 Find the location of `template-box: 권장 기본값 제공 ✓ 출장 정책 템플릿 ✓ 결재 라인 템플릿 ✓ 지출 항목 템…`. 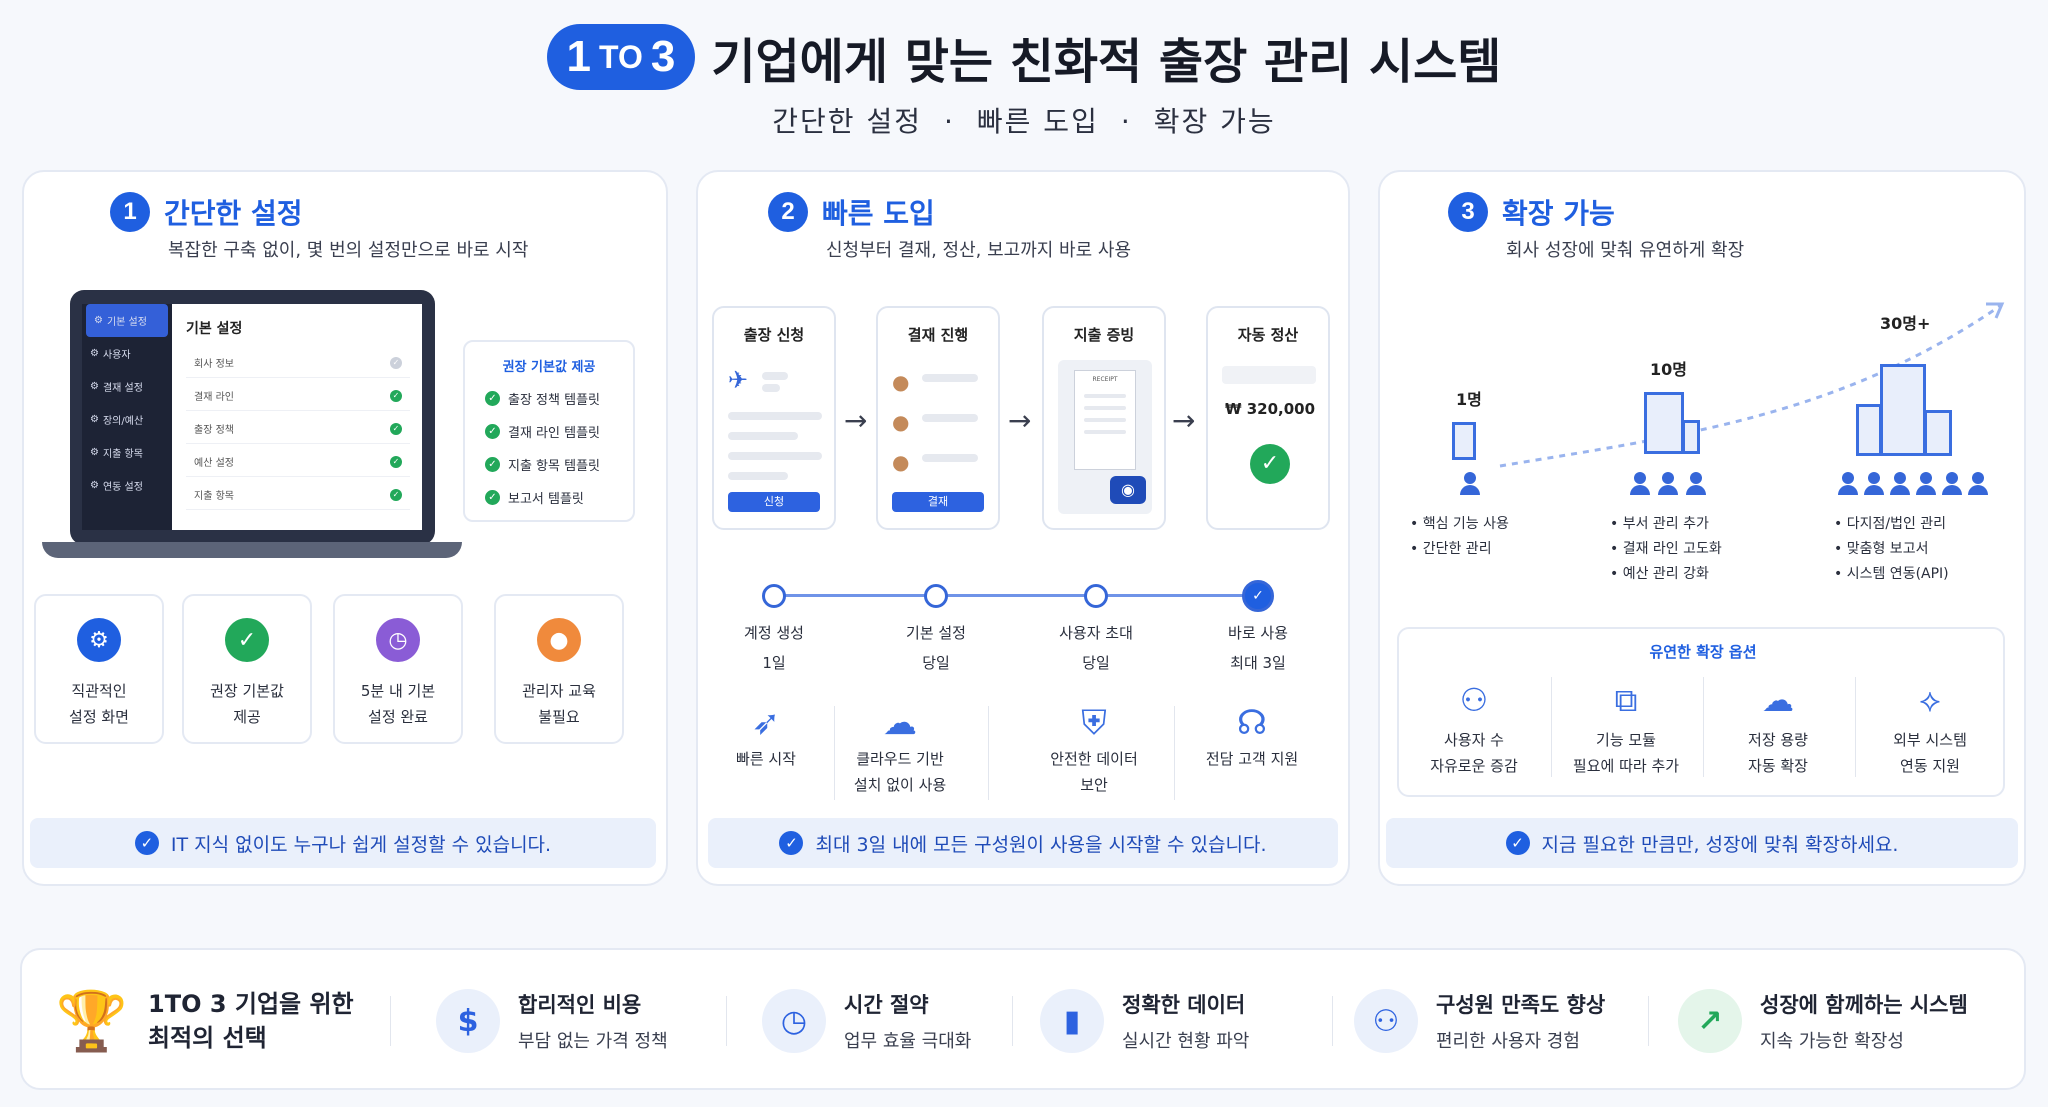

template-box: 권장 기본값 제공 ✓ 출장 정책 템플릿 ✓ 결재 라인 템플릿 ✓ 지출 항목 템… is located at coordinates (549, 431).